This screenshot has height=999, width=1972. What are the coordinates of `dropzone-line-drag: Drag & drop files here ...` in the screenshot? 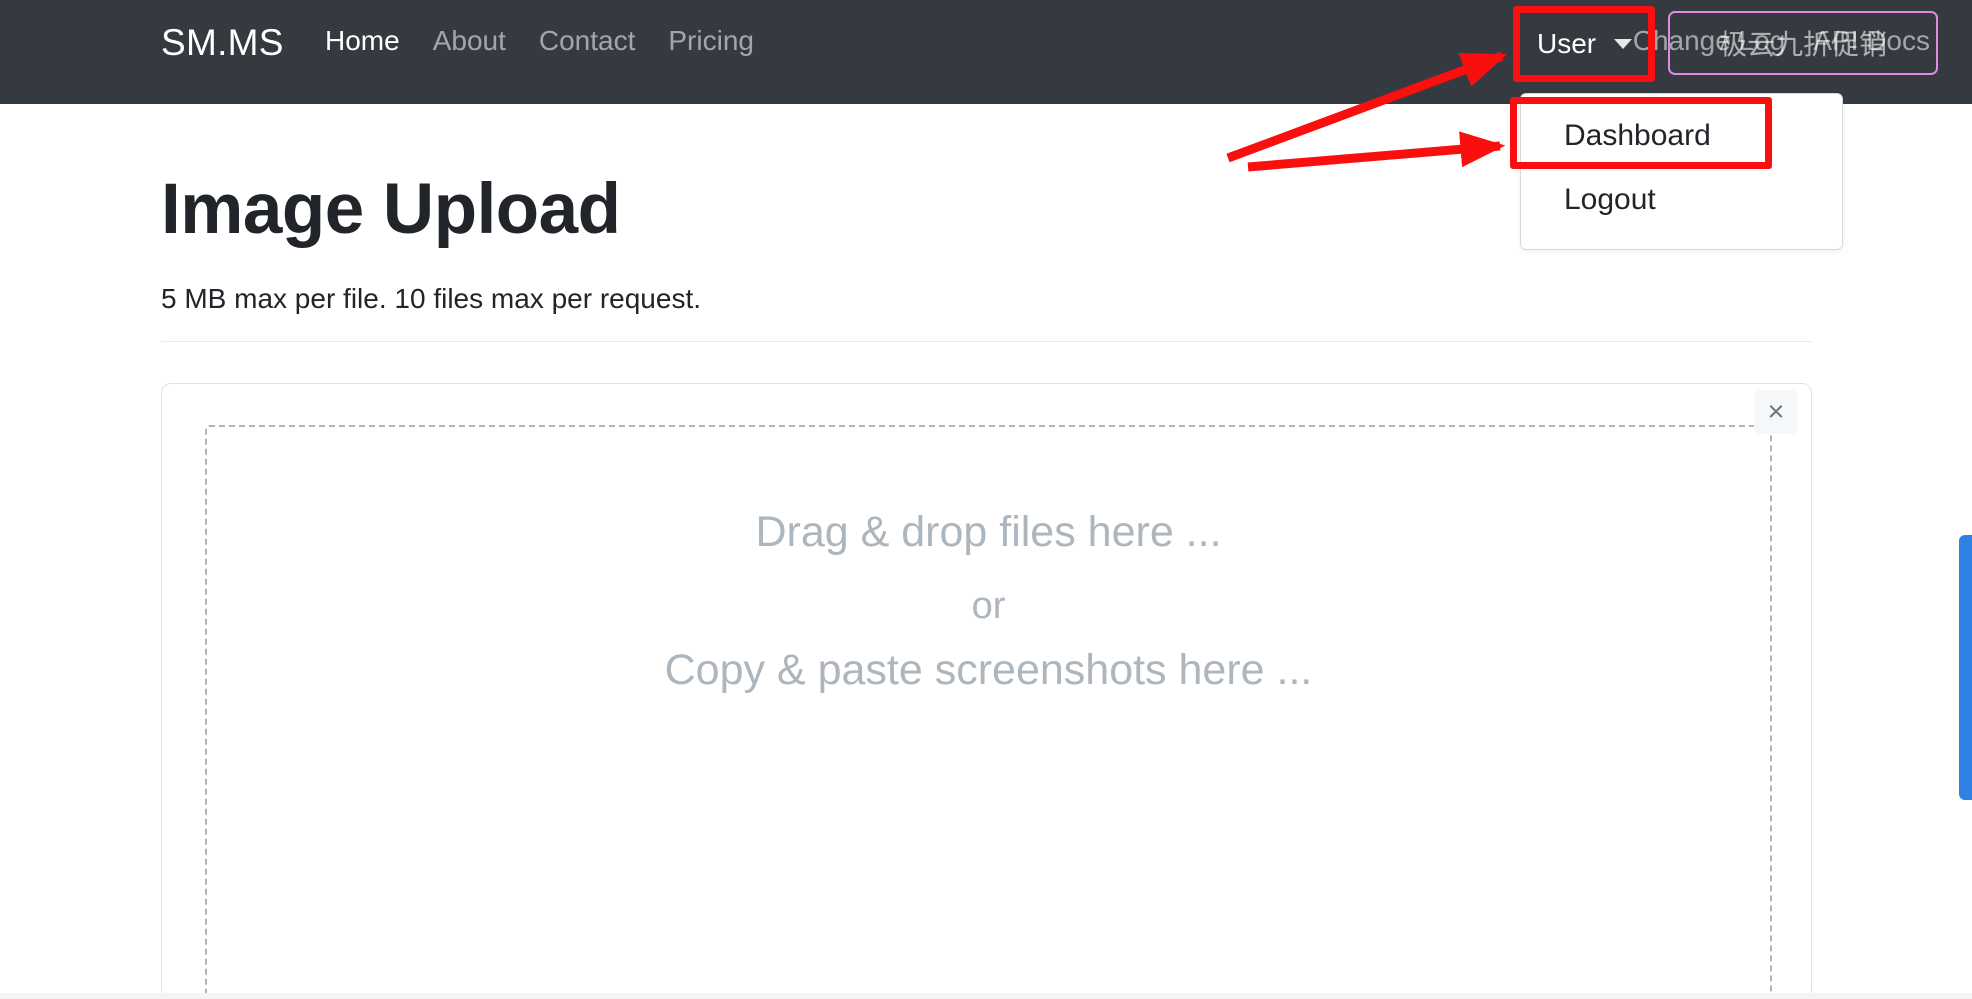 It's located at (988, 532).